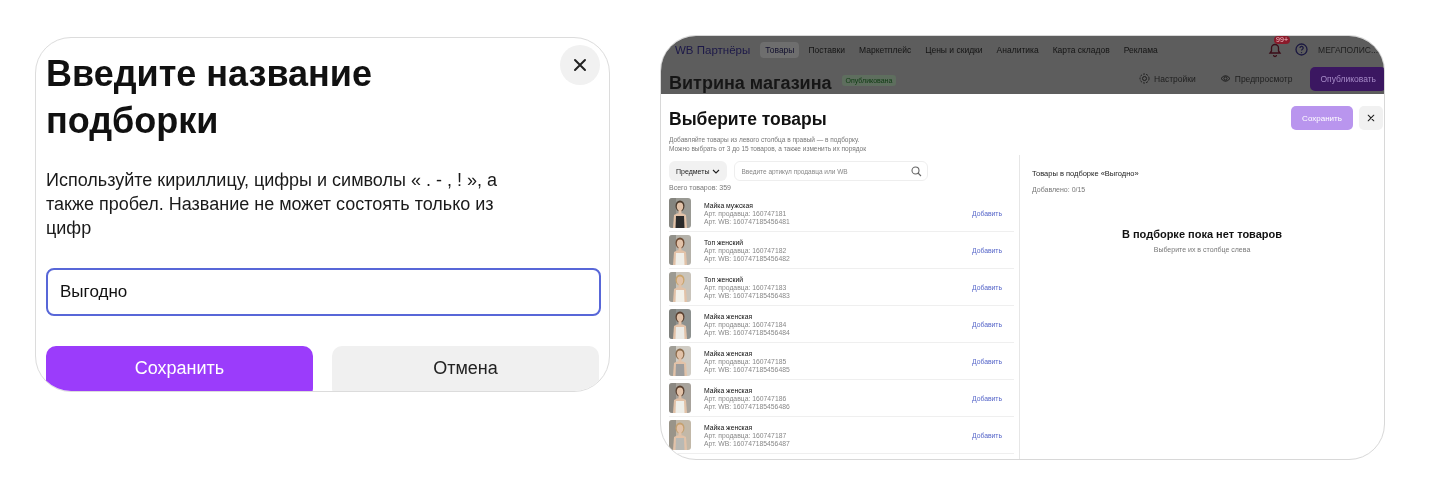 This screenshot has height=496, width=1436. Describe the element at coordinates (1140, 49) in the screenshot. I see `nav-tab: Реклама` at that location.